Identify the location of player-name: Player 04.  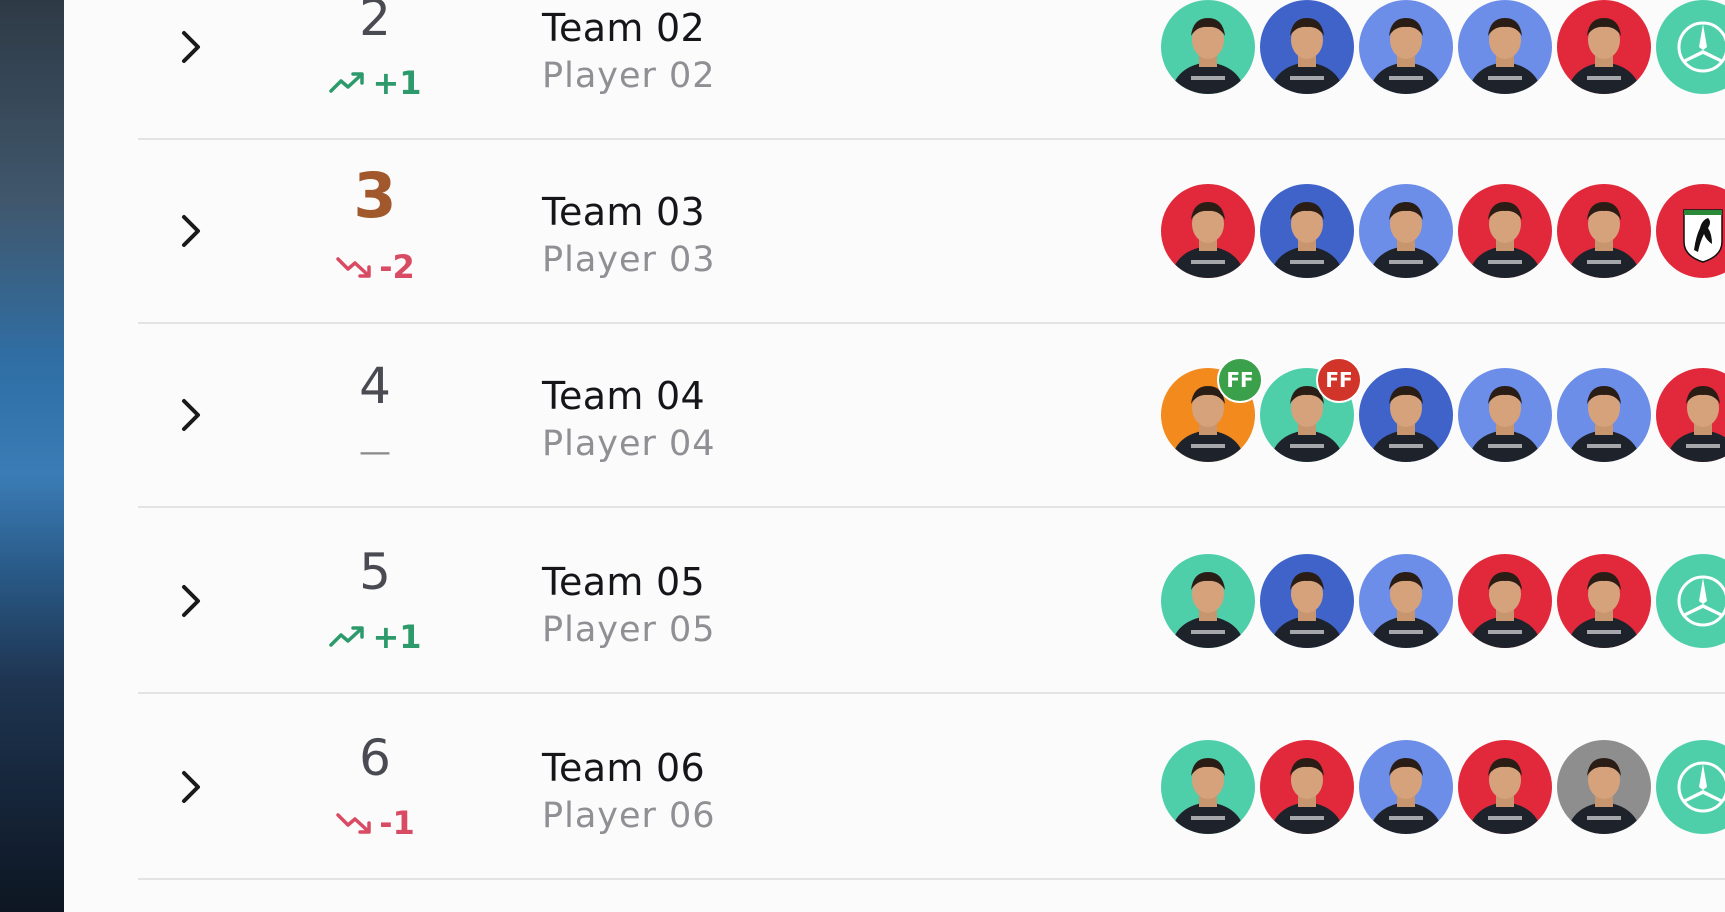
(629, 444).